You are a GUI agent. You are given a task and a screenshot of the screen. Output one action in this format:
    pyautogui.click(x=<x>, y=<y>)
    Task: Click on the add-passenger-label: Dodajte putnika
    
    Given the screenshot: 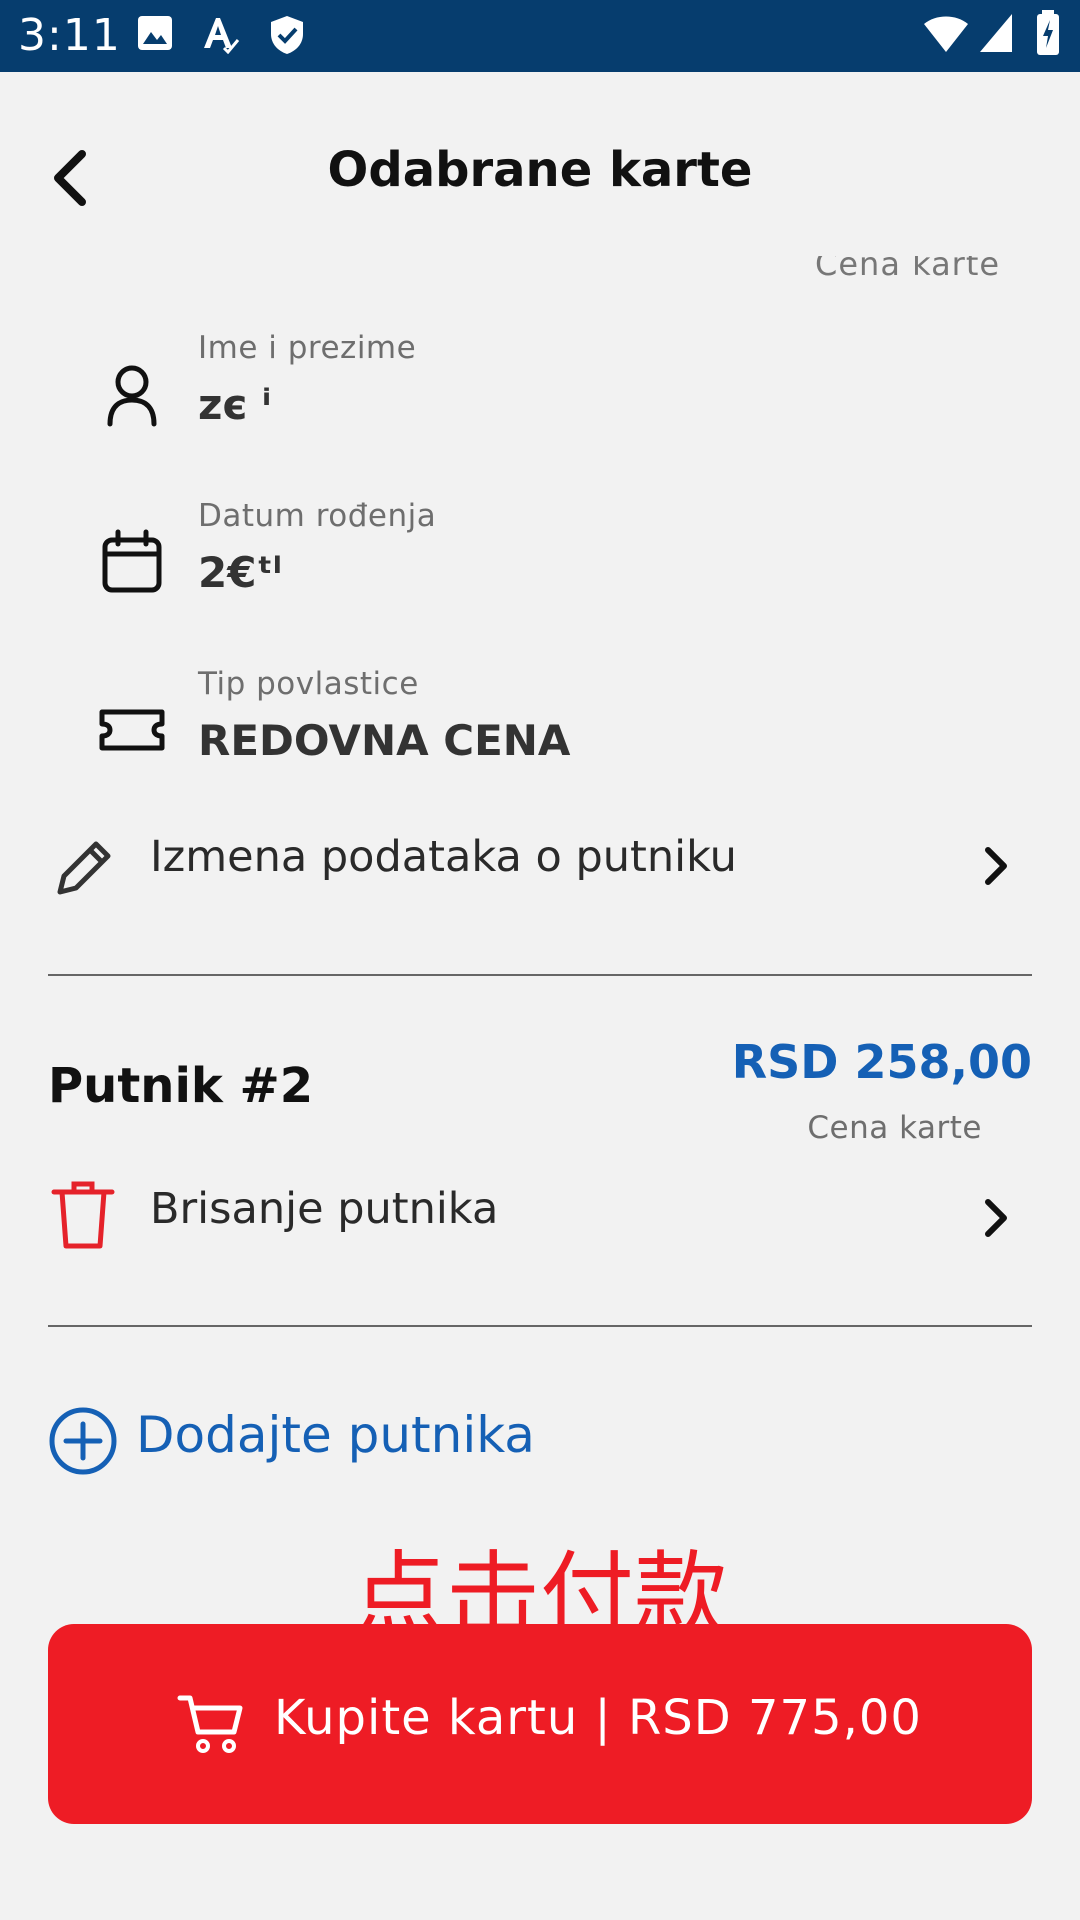 What is the action you would take?
    pyautogui.click(x=335, y=1435)
    